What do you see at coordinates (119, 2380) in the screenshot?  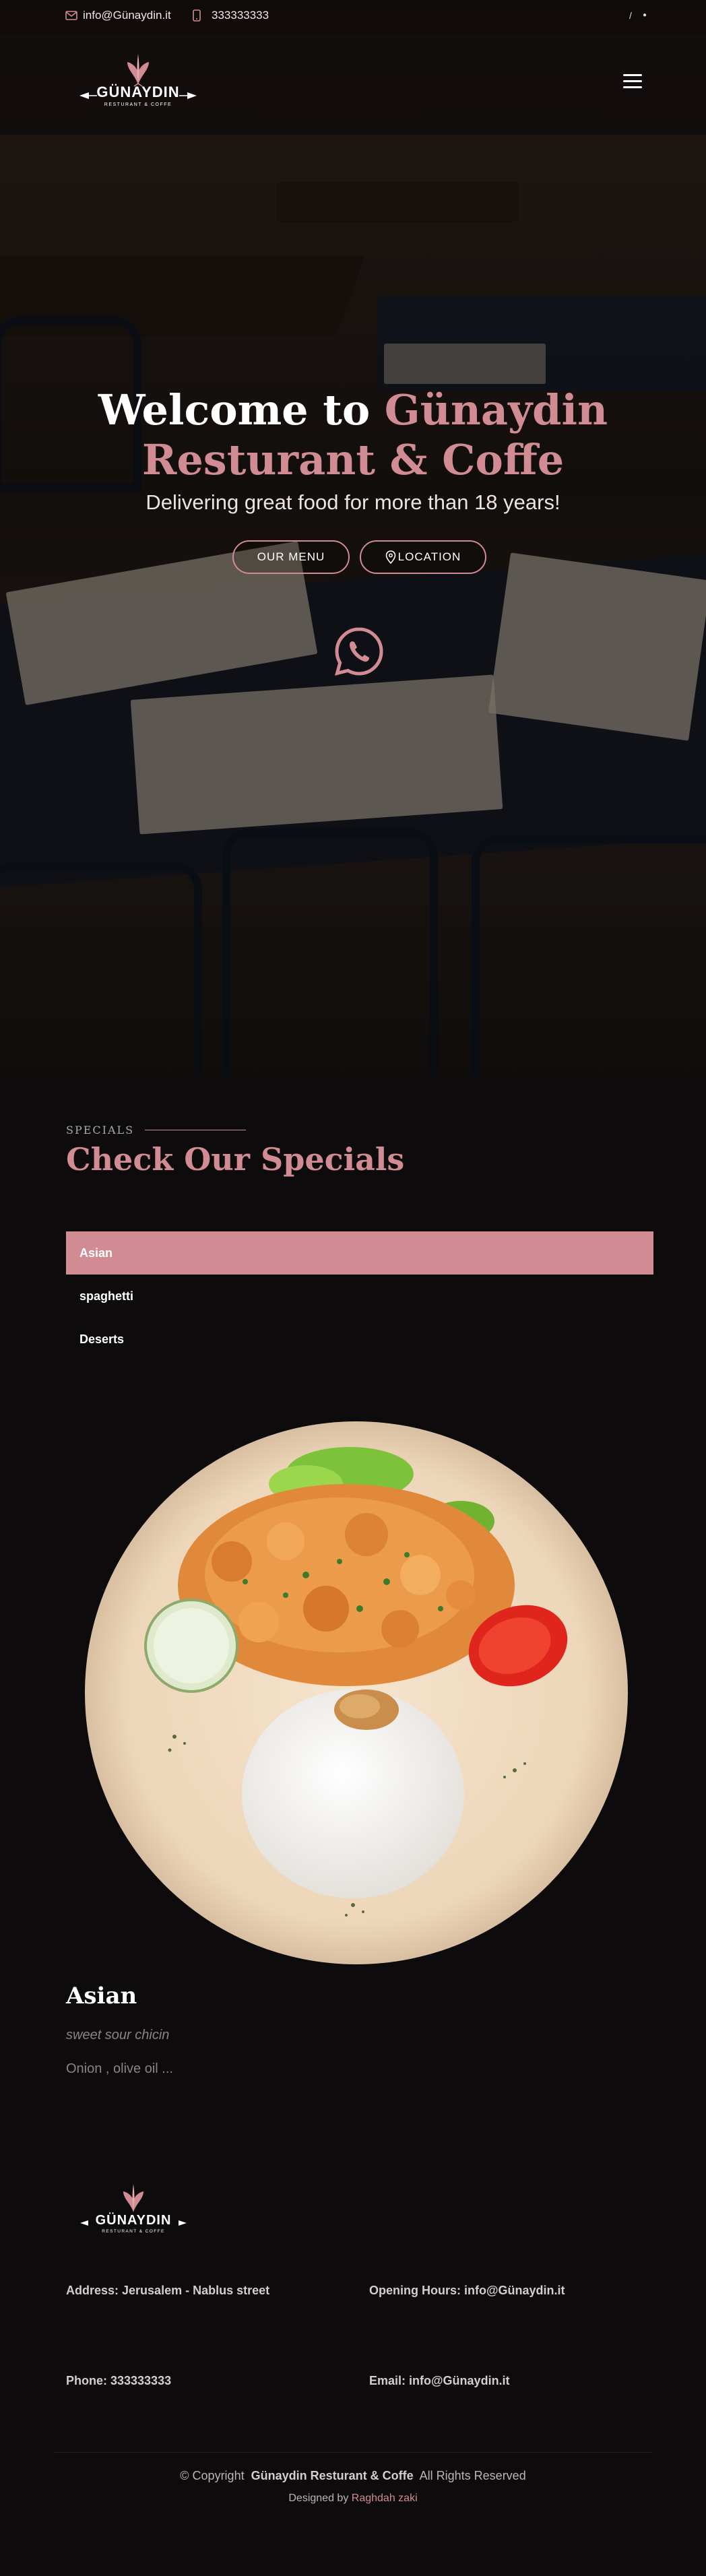 I see `footer-phone: Phone: 333333333` at bounding box center [119, 2380].